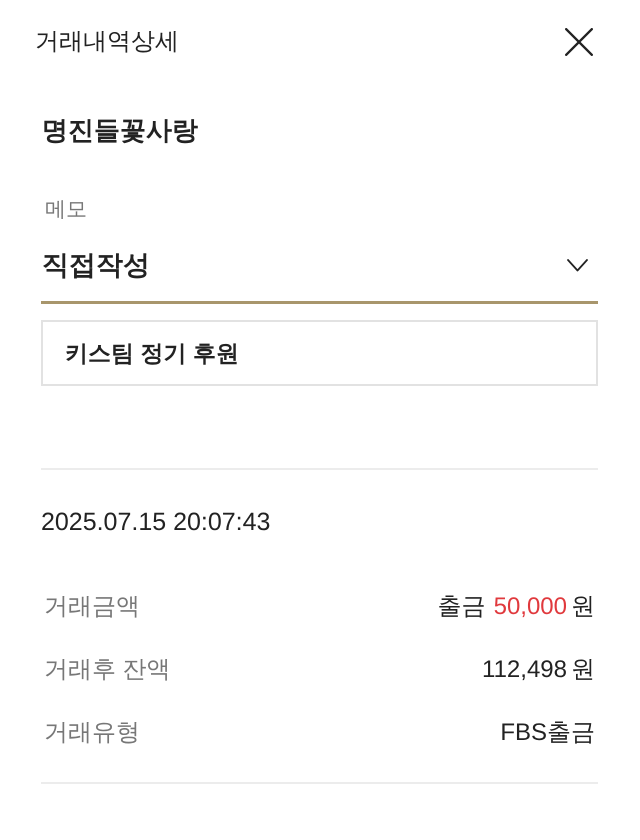 The height and width of the screenshot is (840, 640). I want to click on chevron-down-icon, so click(577, 265).